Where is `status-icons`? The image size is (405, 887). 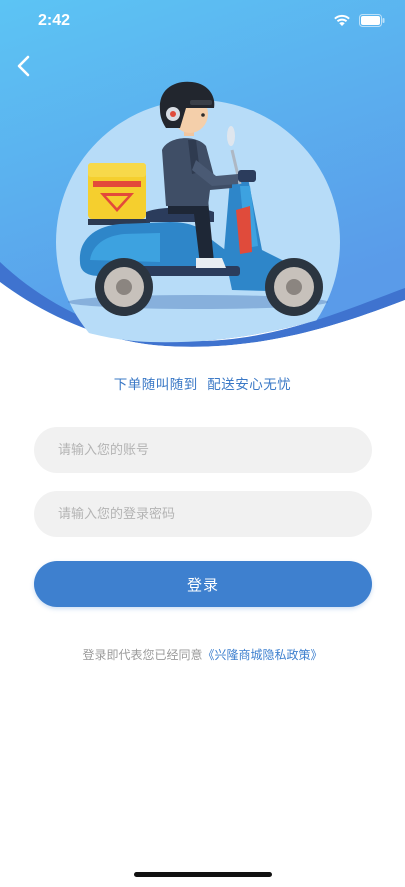 status-icons is located at coordinates (359, 21).